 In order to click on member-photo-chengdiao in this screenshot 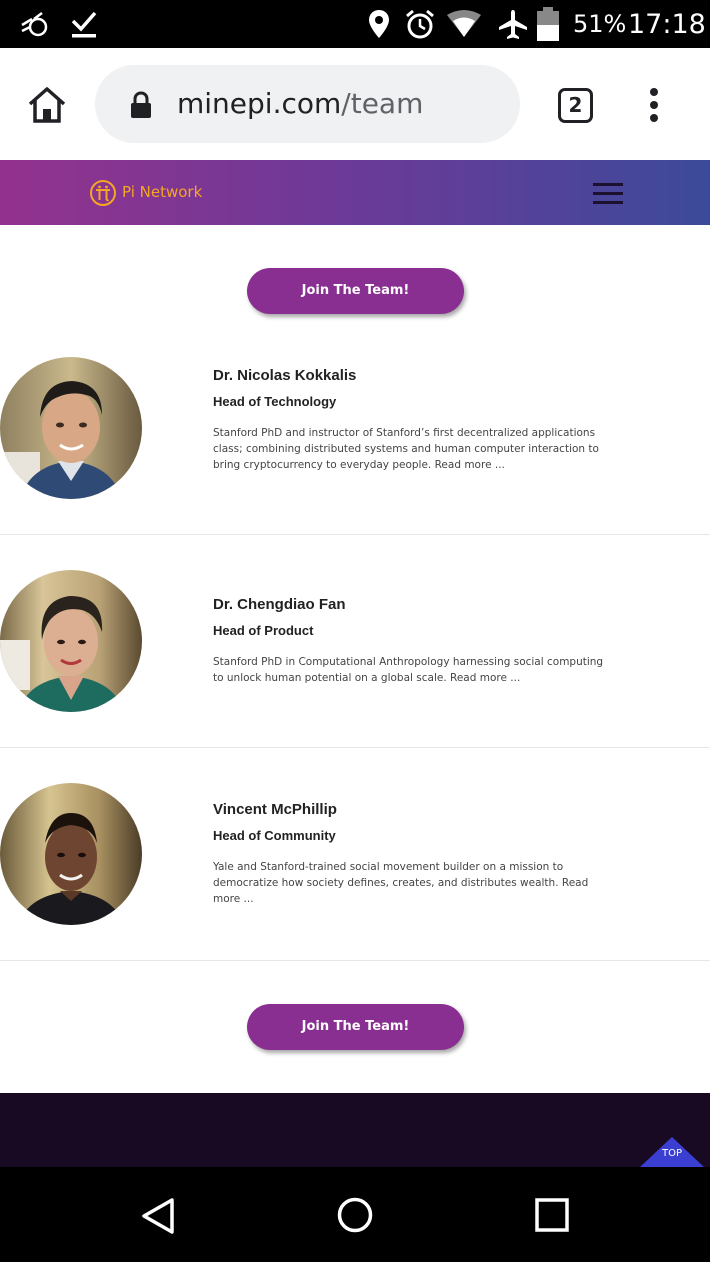, I will do `click(71, 641)`.